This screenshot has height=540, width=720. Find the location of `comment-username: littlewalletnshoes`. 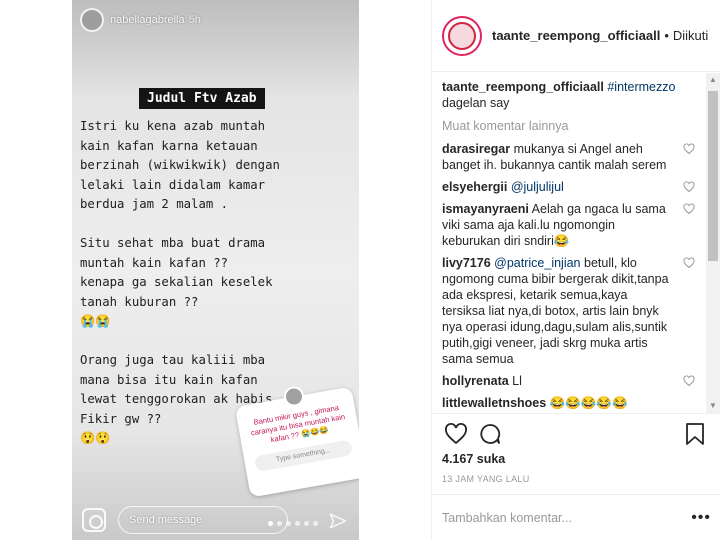

comment-username: littlewalletnshoes is located at coordinates (494, 403).